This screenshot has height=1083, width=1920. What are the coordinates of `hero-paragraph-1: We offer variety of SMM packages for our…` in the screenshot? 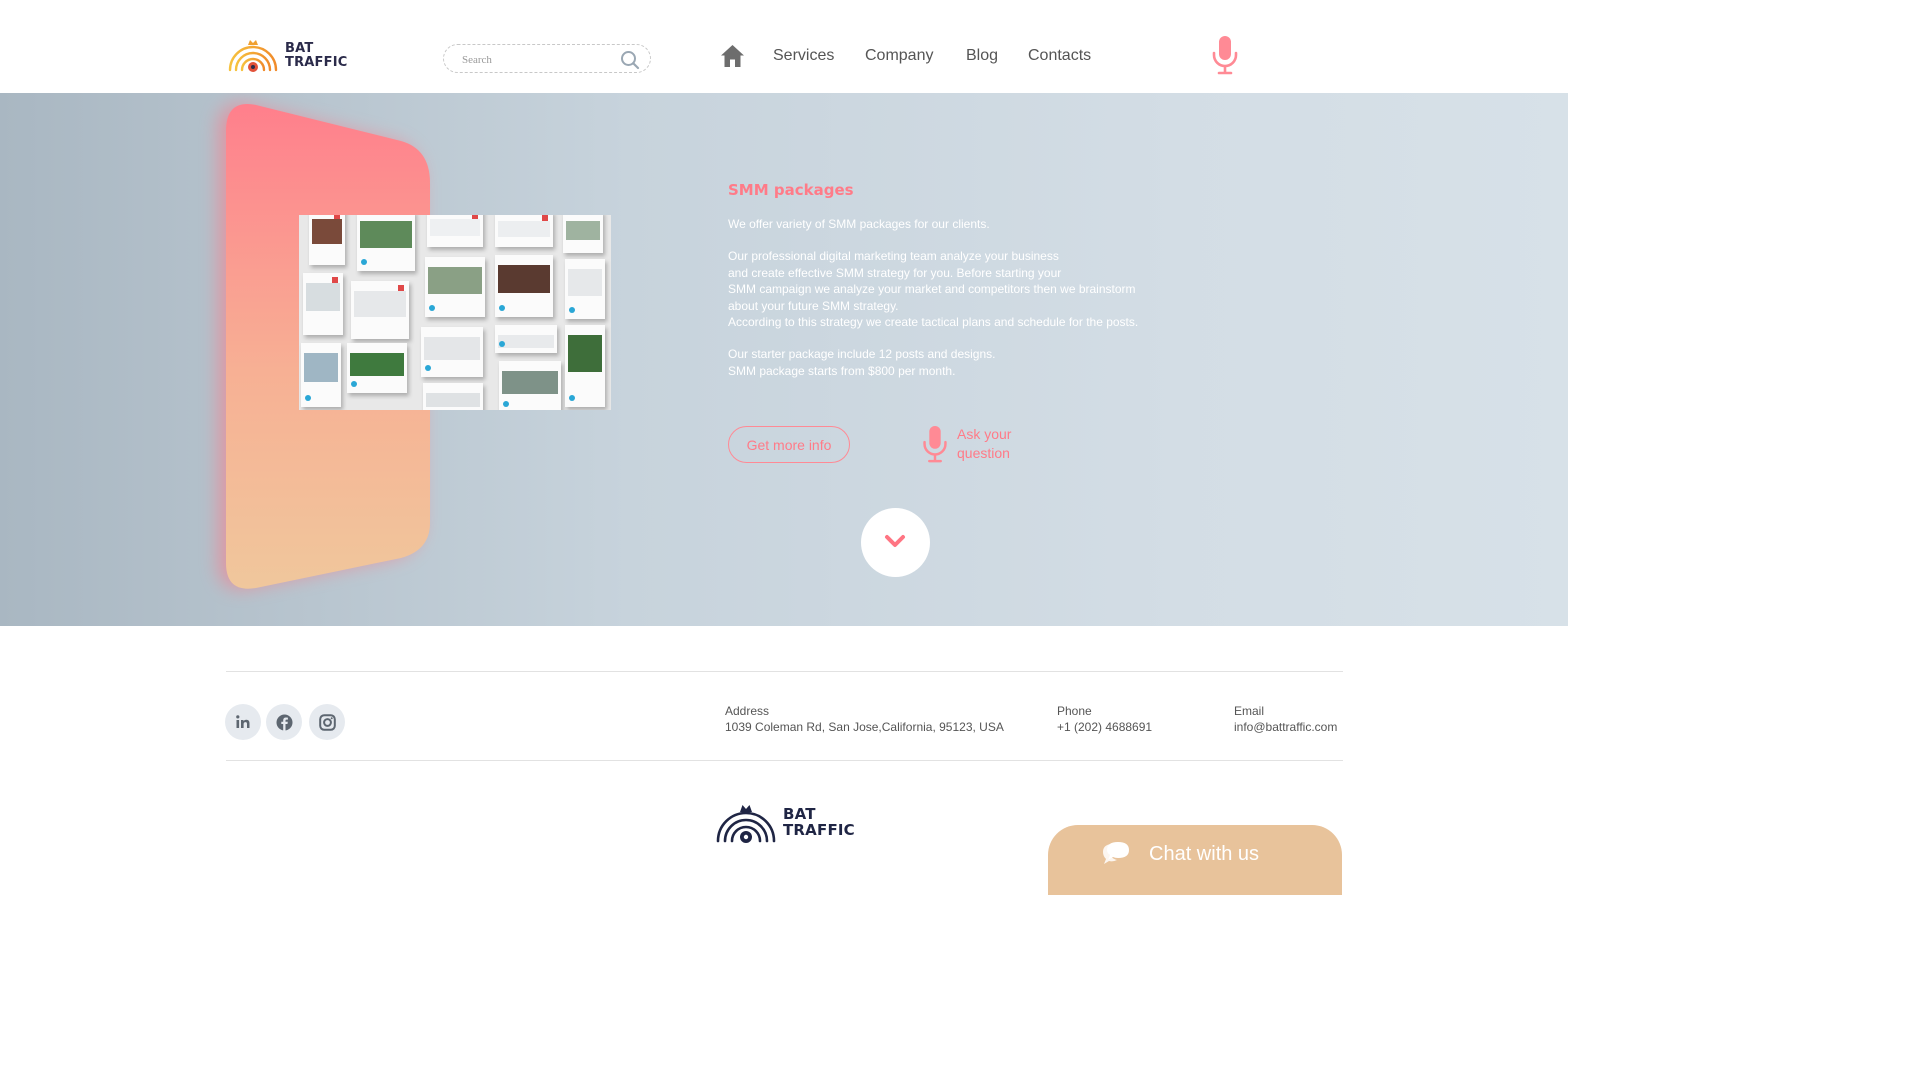 It's located at (859, 224).